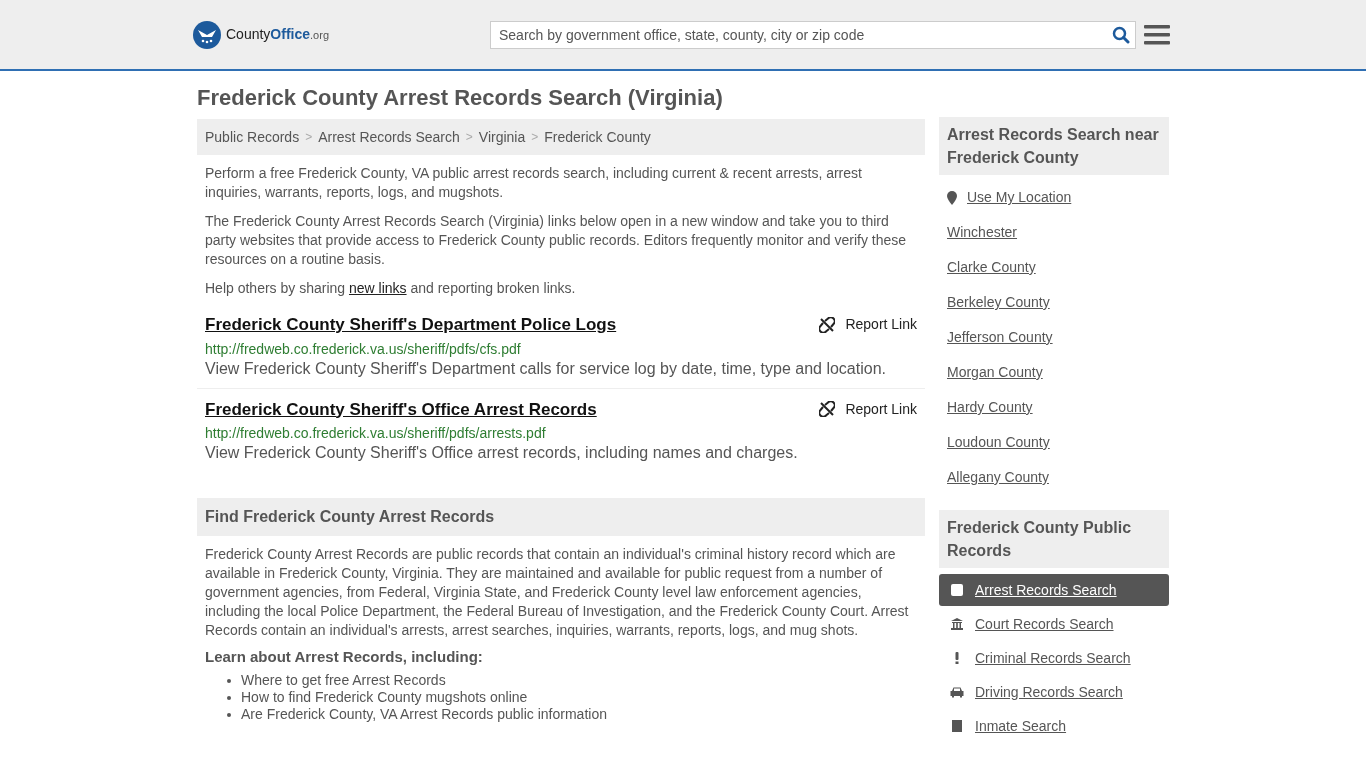  I want to click on resource-description: View Frederick County Sheriff's Department calls for service log by date, time, type and location., so click(546, 368).